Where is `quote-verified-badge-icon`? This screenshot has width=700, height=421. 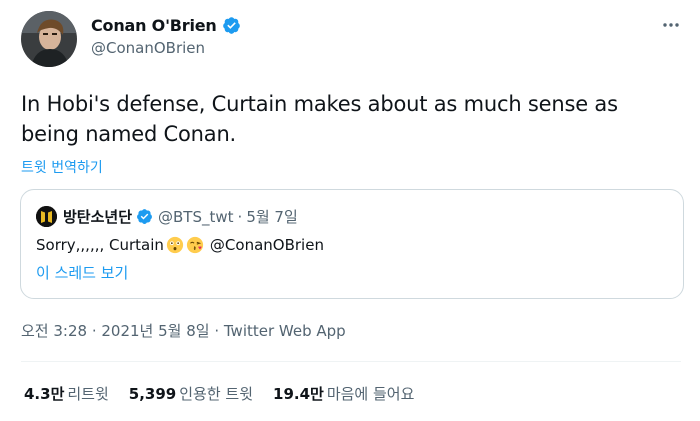
quote-verified-badge-icon is located at coordinates (144, 216).